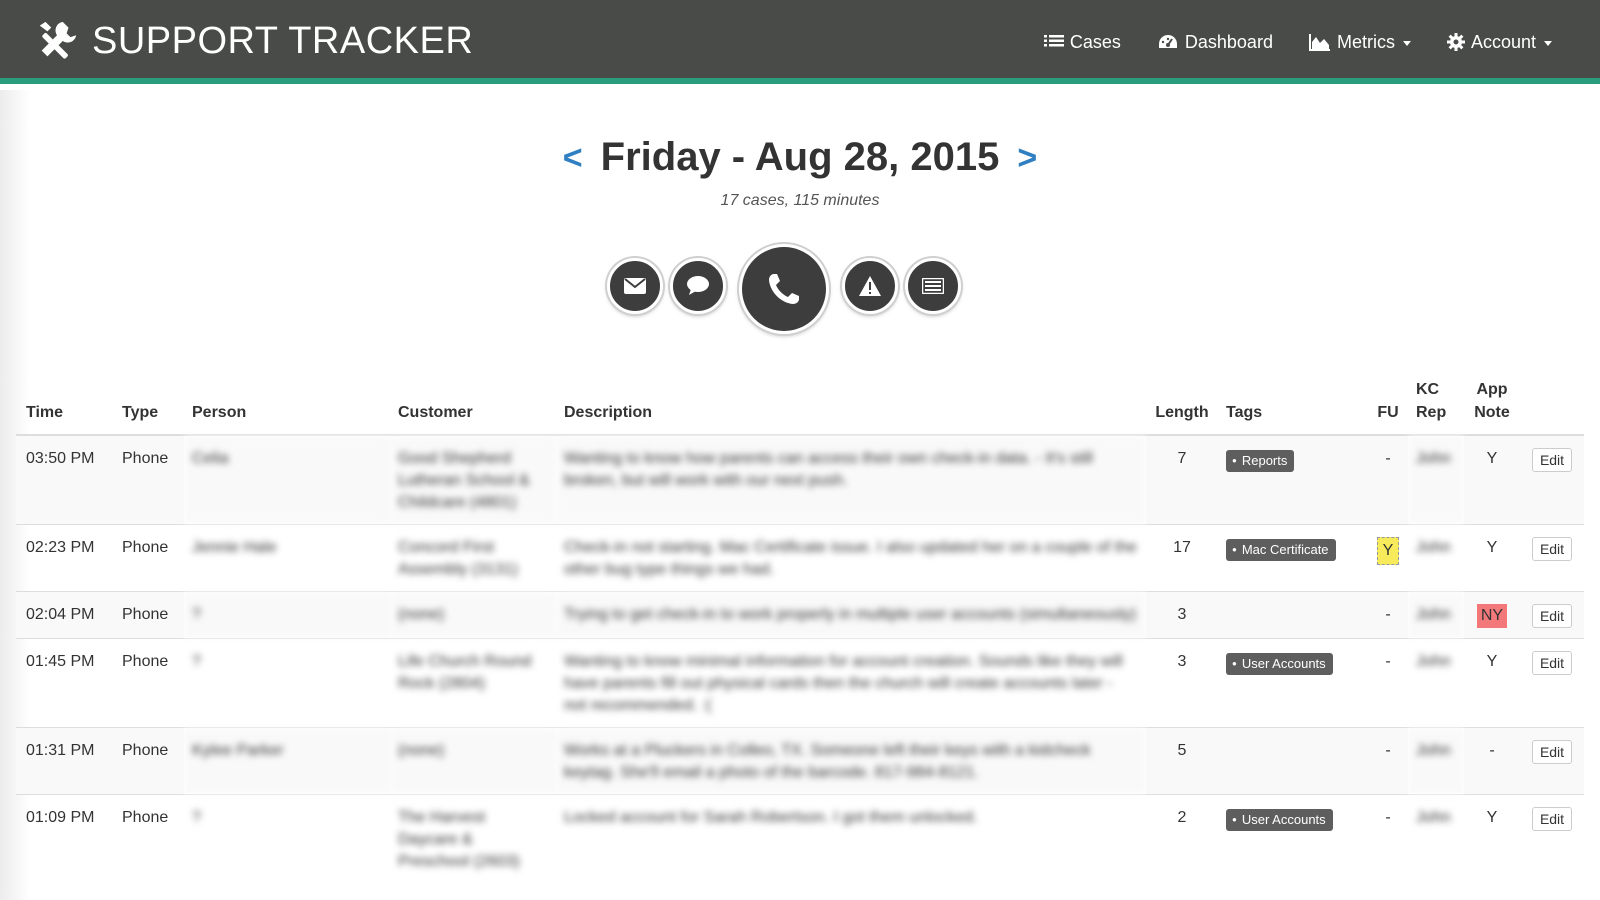 The image size is (1600, 900). What do you see at coordinates (1388, 405) in the screenshot?
I see `col-fu: FU` at bounding box center [1388, 405].